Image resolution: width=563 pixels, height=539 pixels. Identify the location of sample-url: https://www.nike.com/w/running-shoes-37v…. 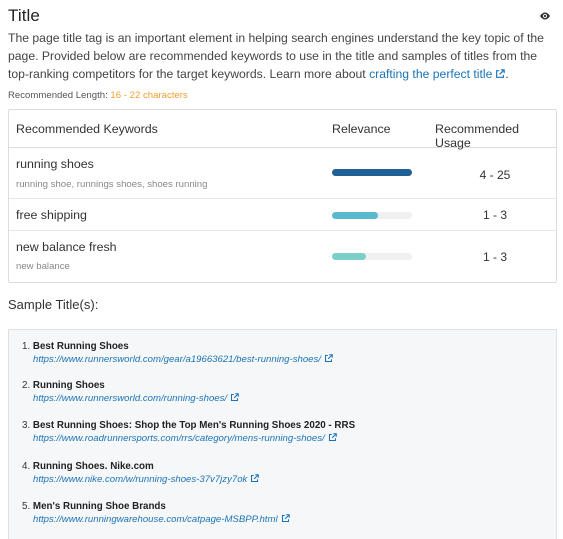
(140, 479).